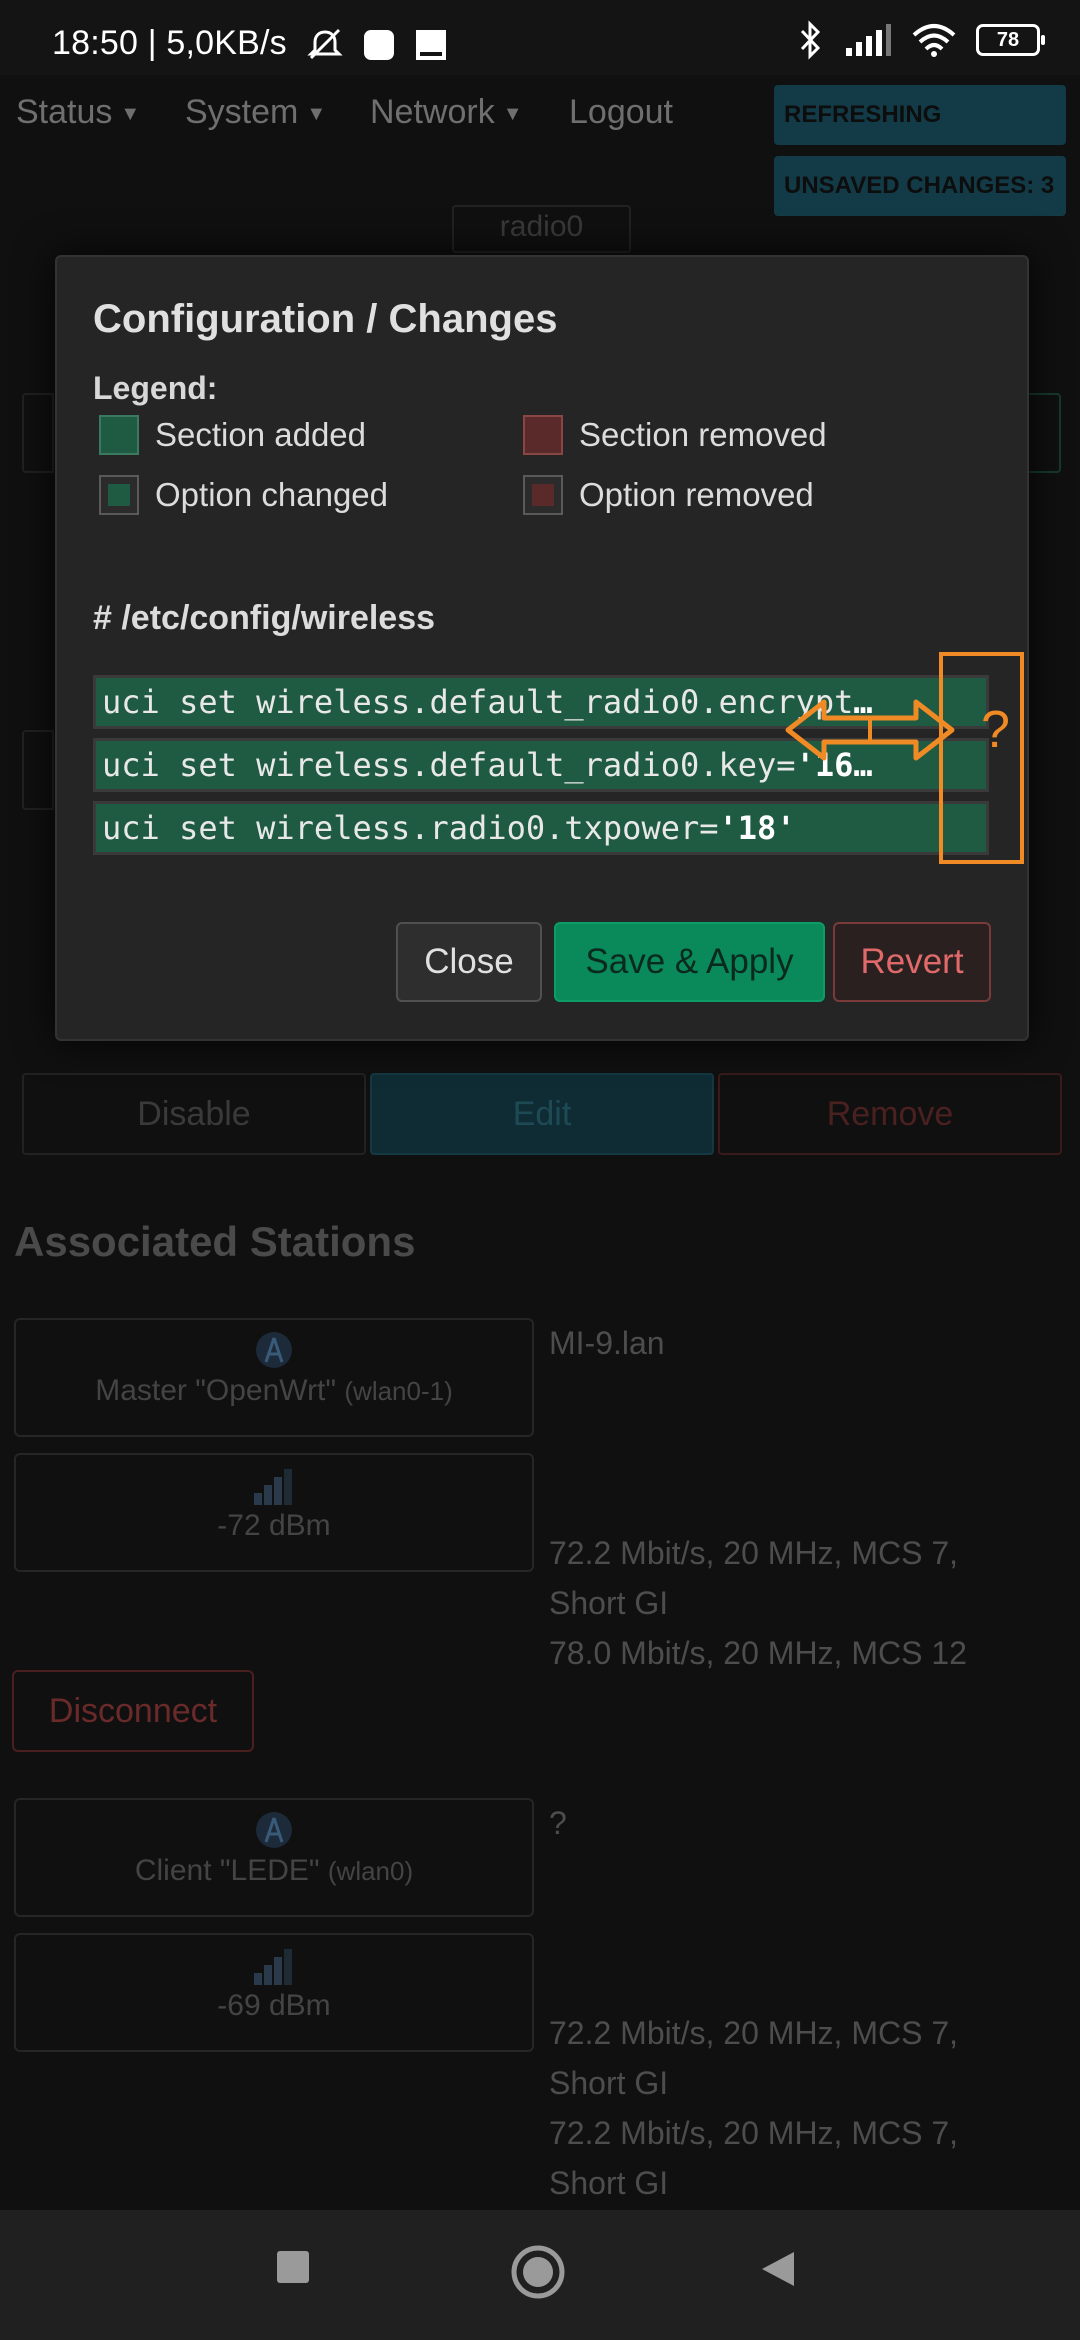  I want to click on station-host-cell: Master "OpenWrt" (wlan0-1), so click(274, 1377).